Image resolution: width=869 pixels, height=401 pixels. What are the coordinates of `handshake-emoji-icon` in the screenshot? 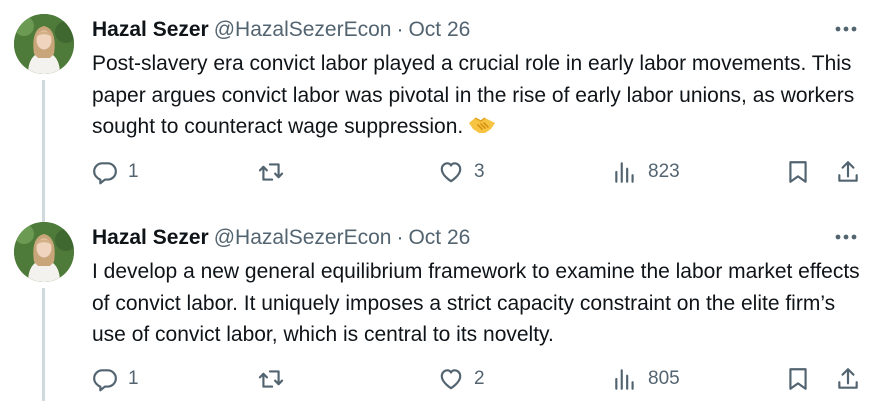 It's located at (482, 130).